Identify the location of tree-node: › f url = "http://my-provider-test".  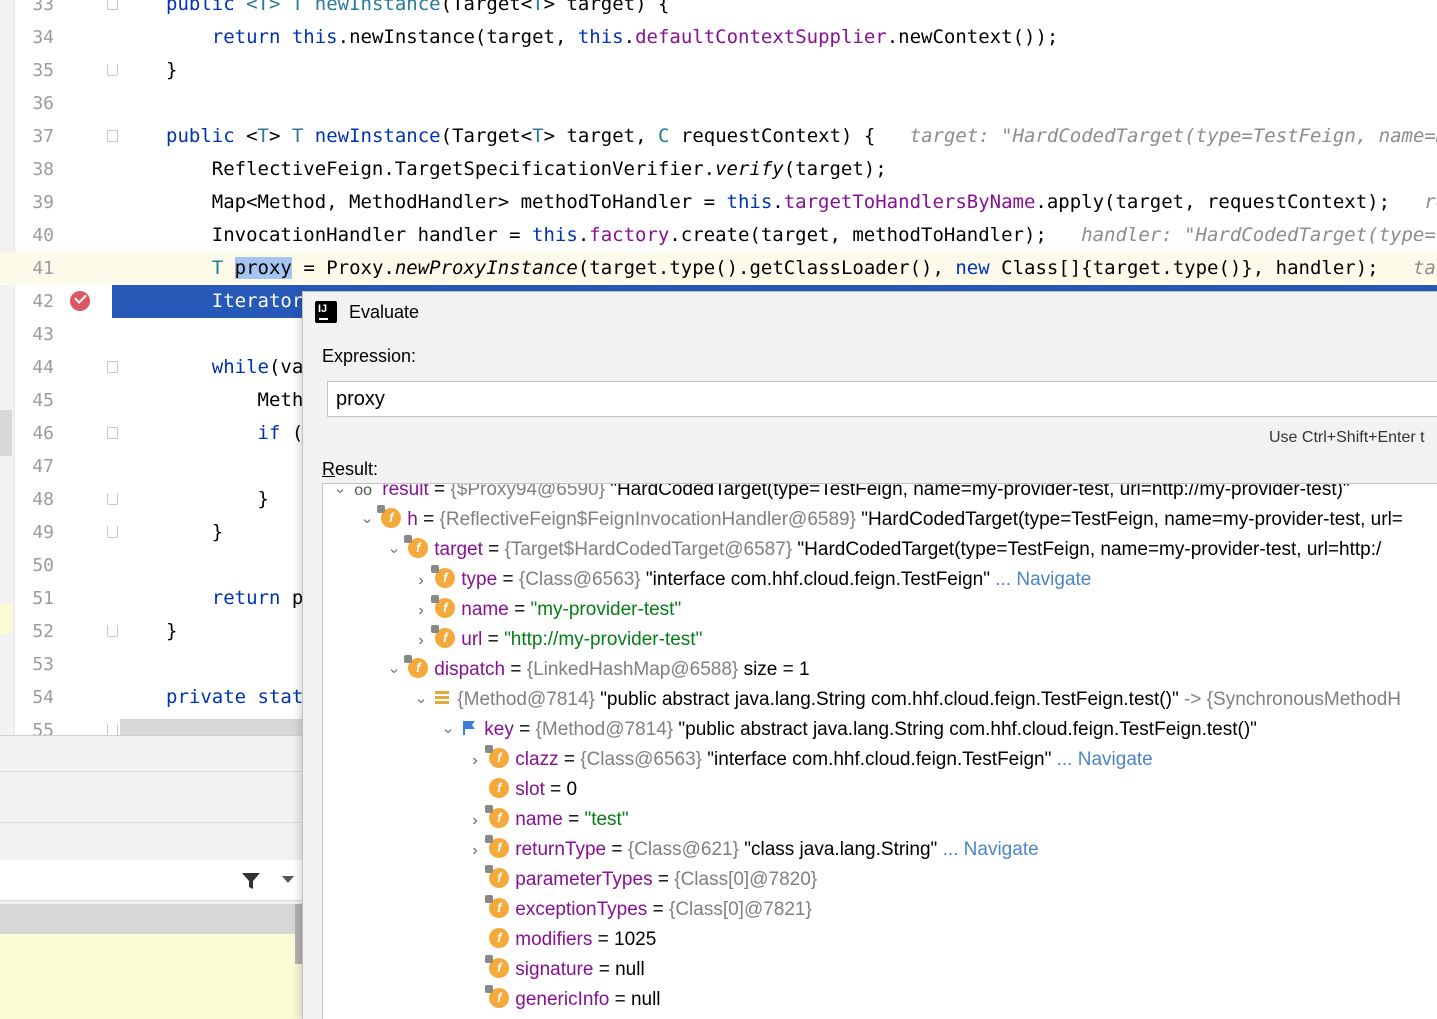
(557, 640).